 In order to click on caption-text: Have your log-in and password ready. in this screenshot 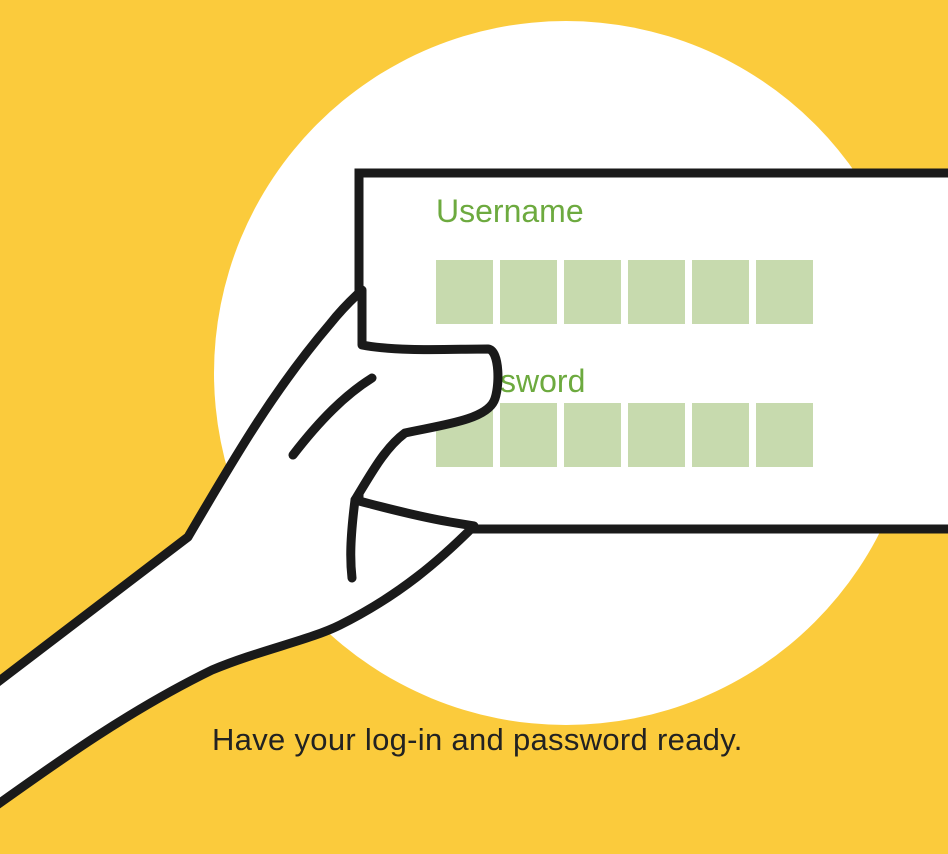, I will do `click(477, 739)`.